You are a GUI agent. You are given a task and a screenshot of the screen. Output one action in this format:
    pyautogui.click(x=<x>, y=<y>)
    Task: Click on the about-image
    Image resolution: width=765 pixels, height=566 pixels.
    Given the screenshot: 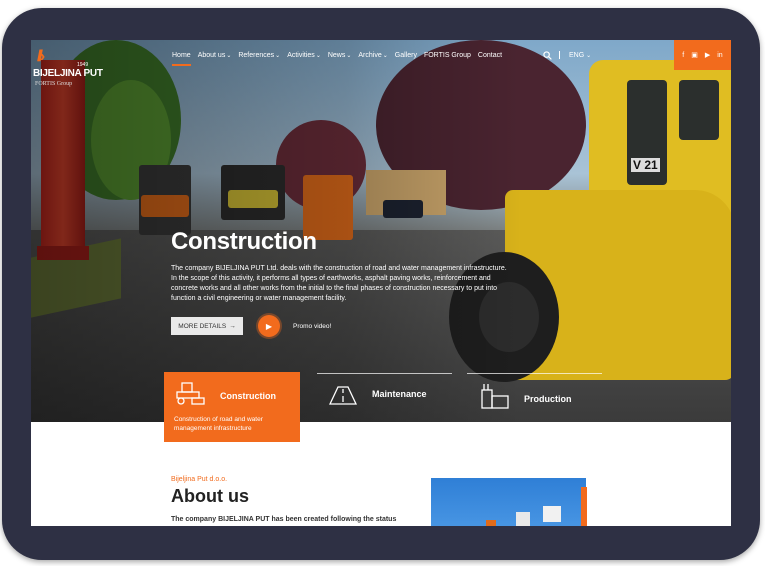 What is the action you would take?
    pyautogui.click(x=508, y=502)
    